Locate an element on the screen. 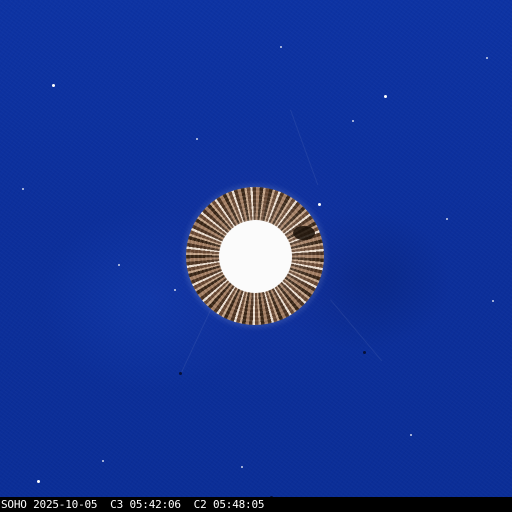 The height and width of the screenshot is (512, 512). coronal-feature is located at coordinates (304, 233).